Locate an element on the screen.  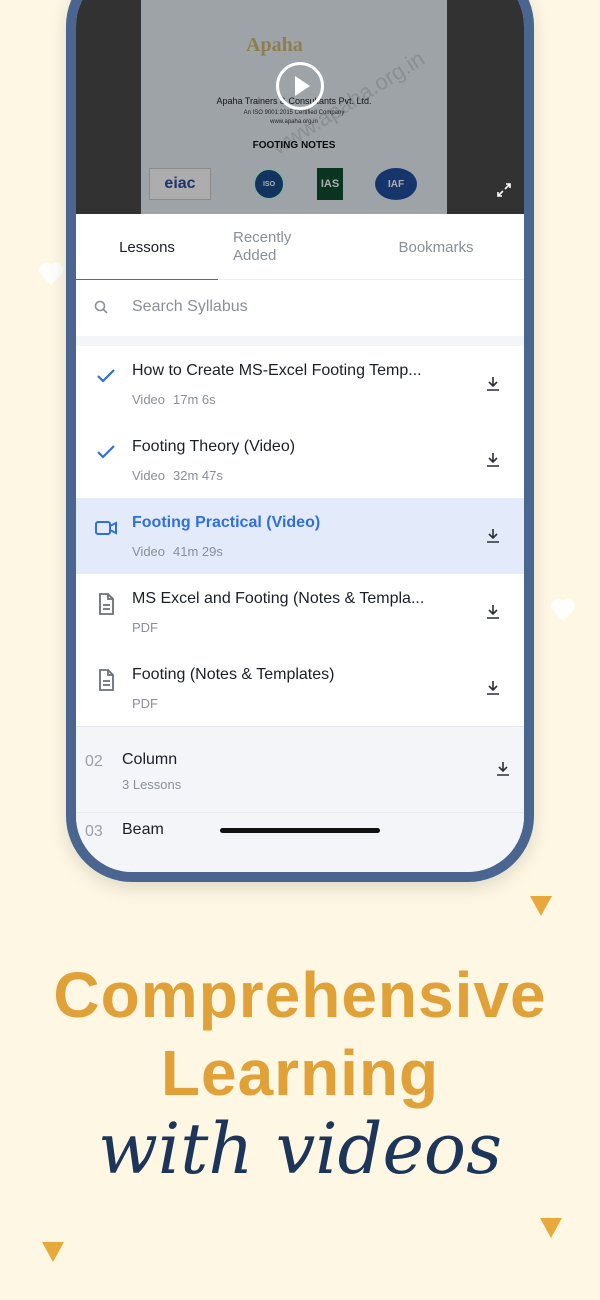
lesson-meta: Video 17m 6s is located at coordinates (174, 399).